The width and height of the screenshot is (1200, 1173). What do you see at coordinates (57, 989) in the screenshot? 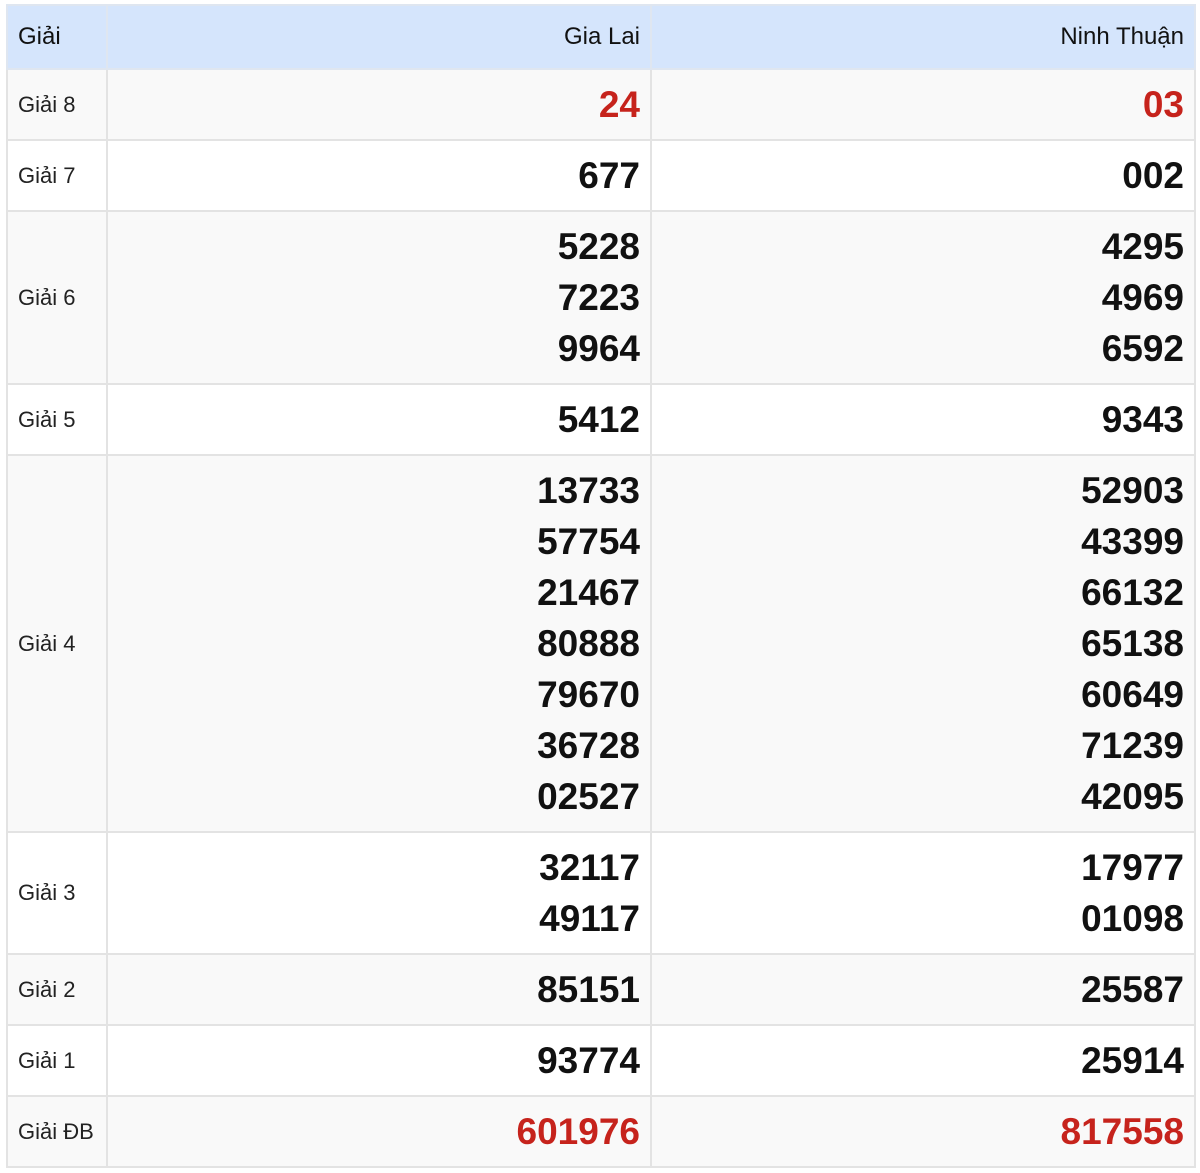
I see `prize-label: Giải 2` at bounding box center [57, 989].